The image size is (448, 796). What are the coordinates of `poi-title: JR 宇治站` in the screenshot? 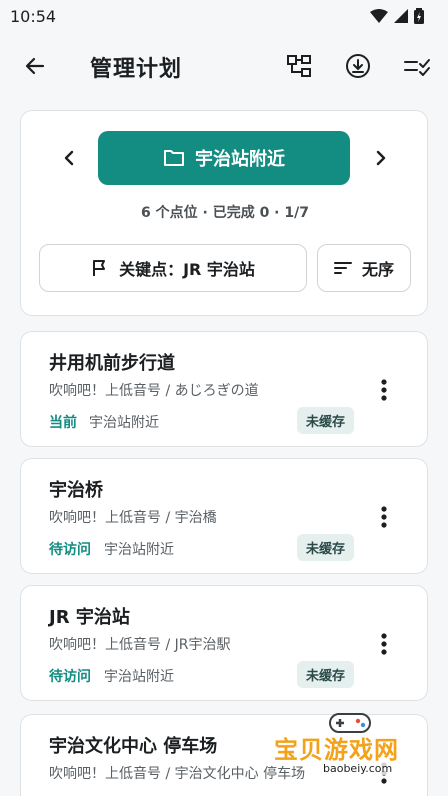 It's located at (89, 617).